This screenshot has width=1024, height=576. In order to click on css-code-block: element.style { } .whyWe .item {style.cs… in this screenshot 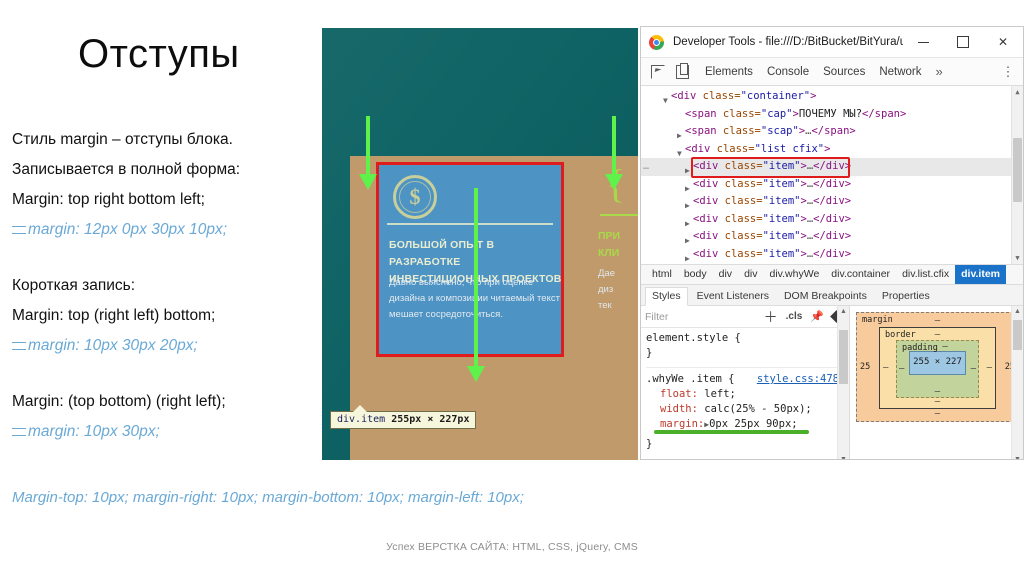, I will do `click(745, 390)`.